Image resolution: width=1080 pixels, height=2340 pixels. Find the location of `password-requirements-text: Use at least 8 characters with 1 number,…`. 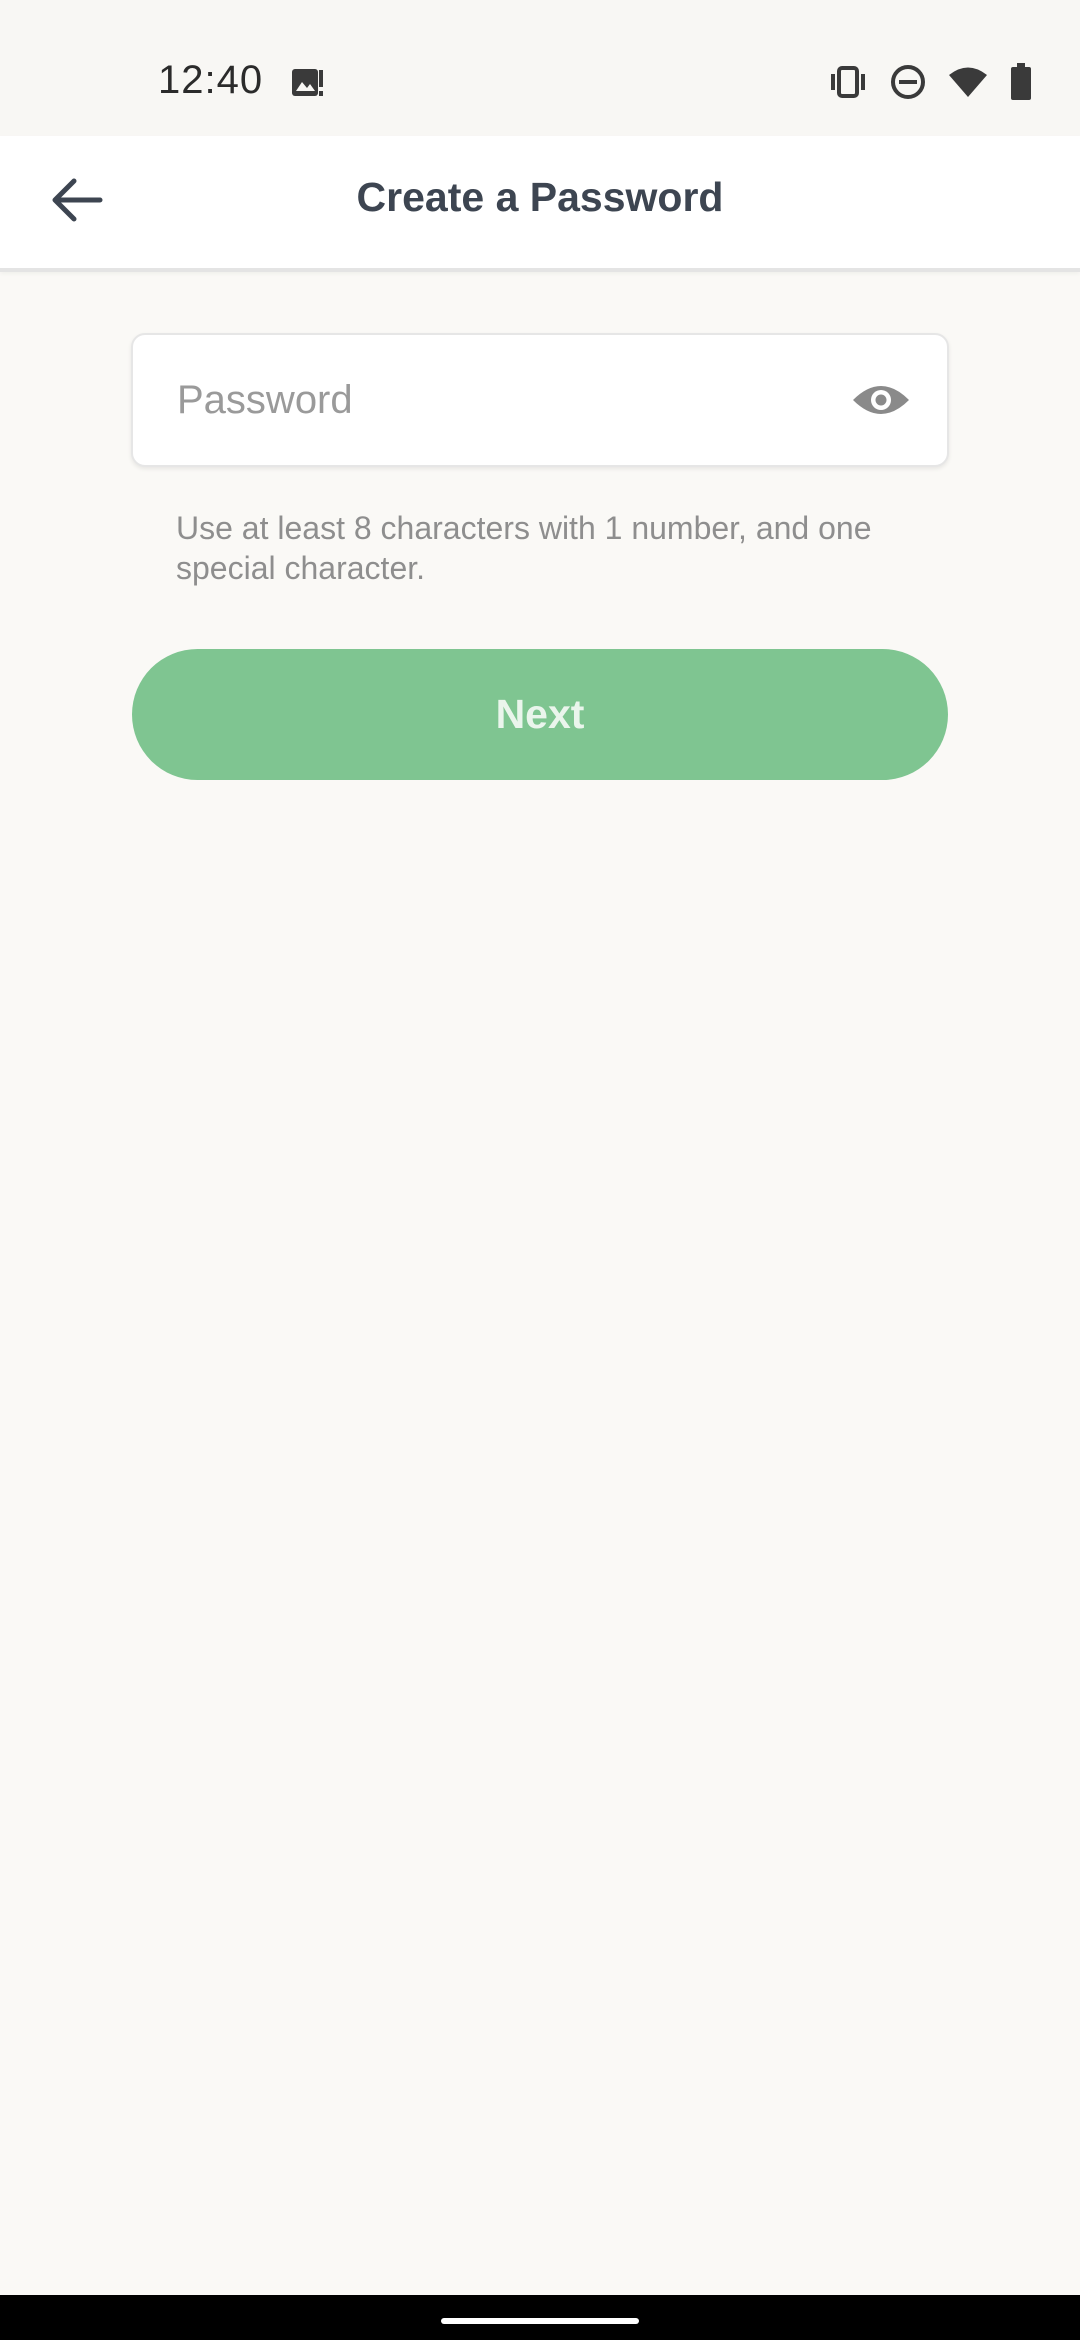

password-requirements-text: Use at least 8 characters with 1 number,… is located at coordinates (524, 548).